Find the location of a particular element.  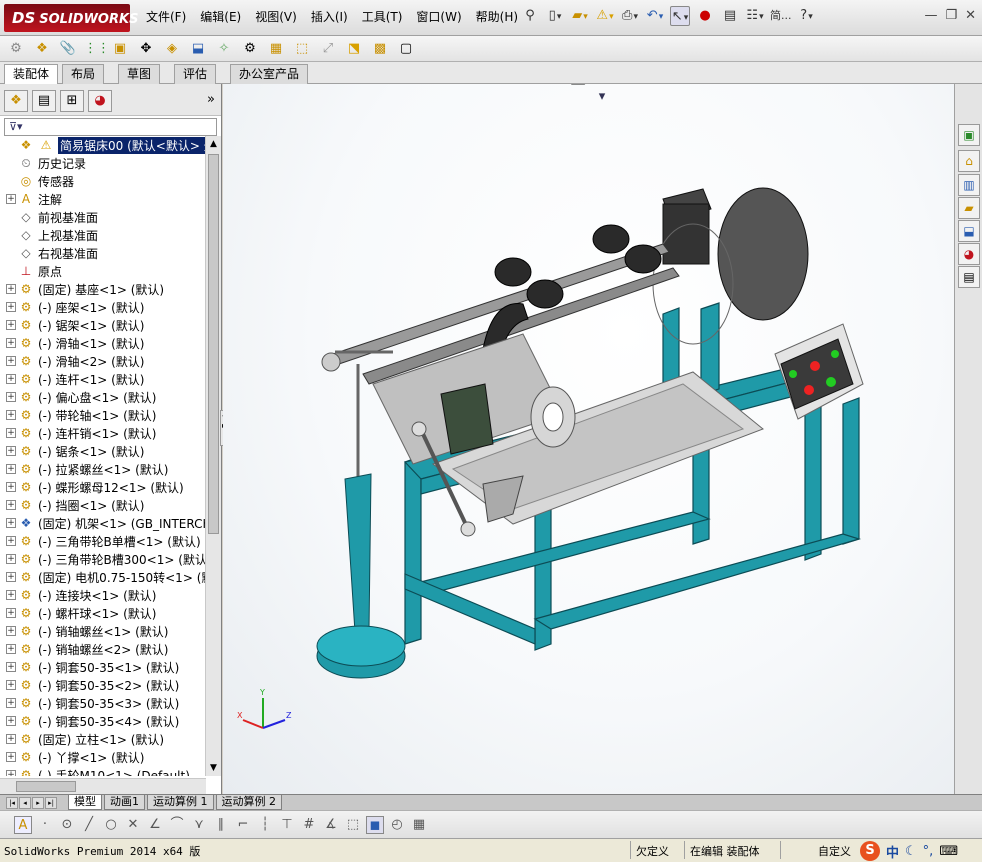

tree-node: + ⚙ (-) 偏心盘<1> (默认) is located at coordinates (103, 397).